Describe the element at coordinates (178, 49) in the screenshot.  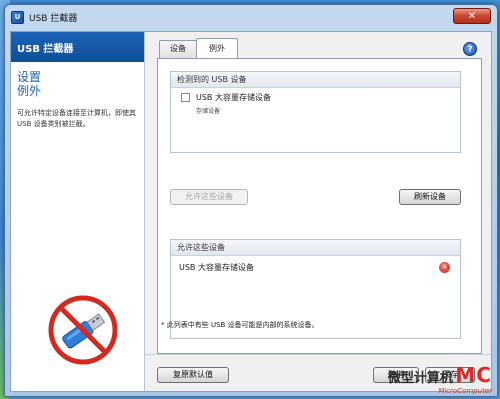
I see `tab-devices: 设备` at that location.